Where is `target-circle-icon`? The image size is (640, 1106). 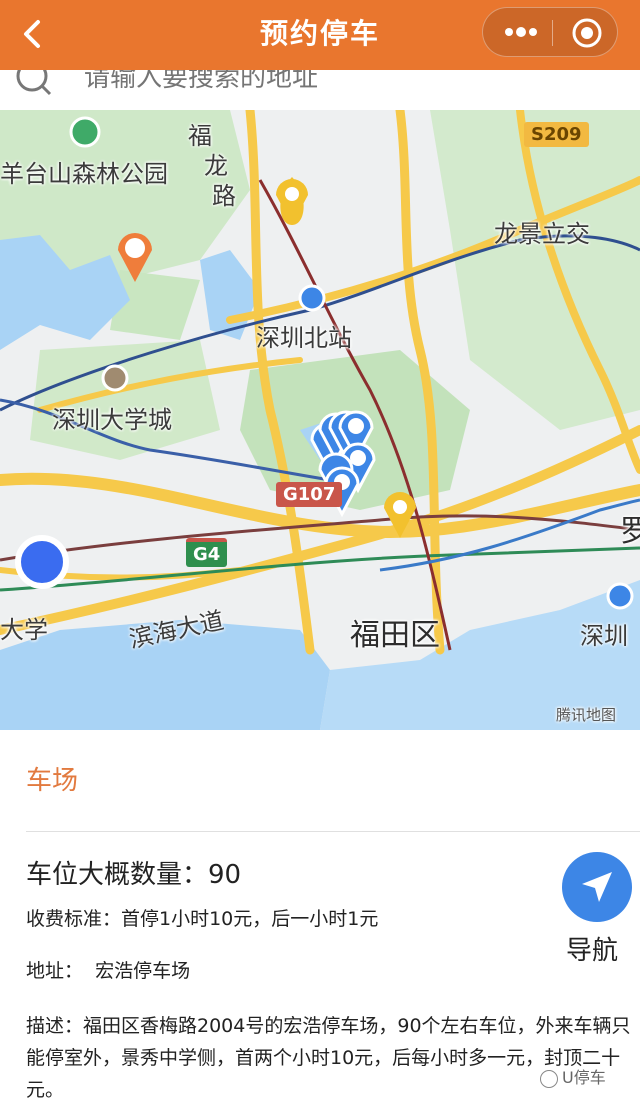 target-circle-icon is located at coordinates (587, 33).